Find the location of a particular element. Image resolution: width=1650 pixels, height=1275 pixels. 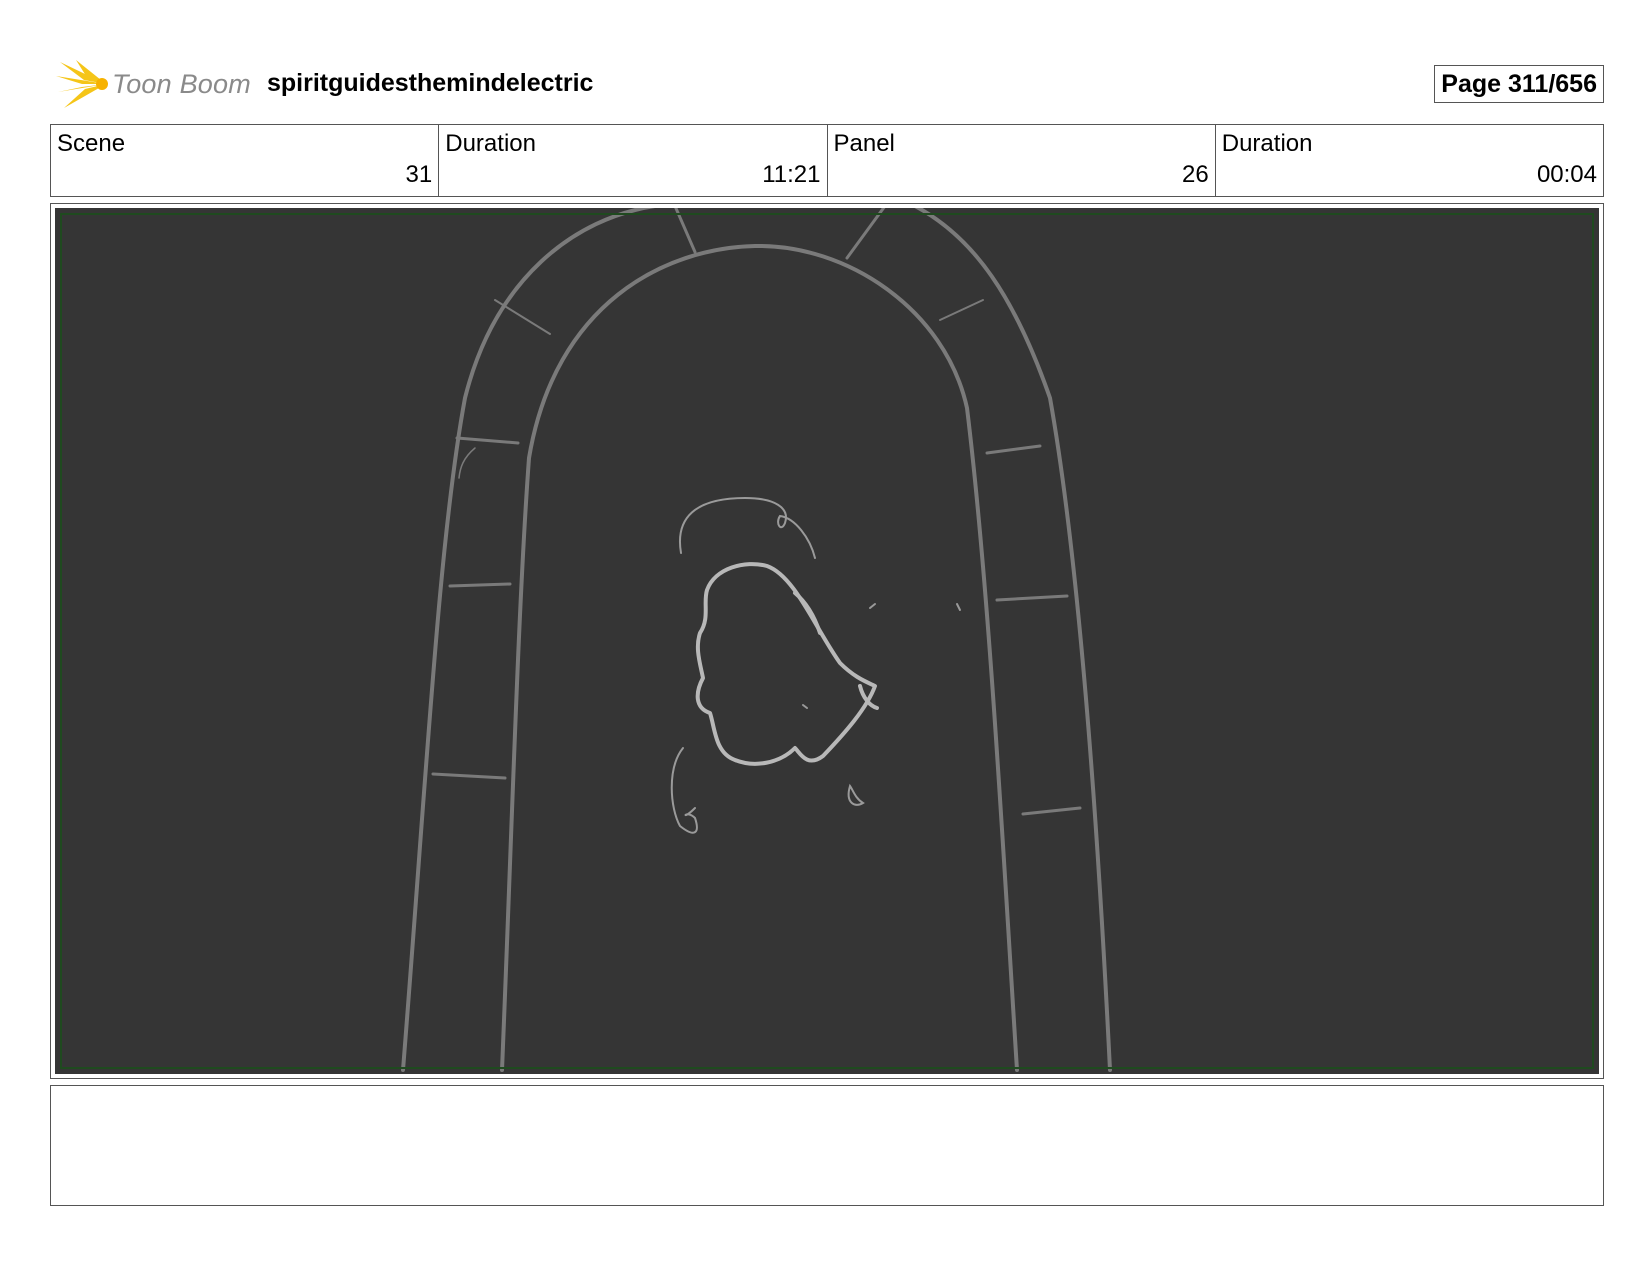

panel-duration-cell: Duration 00:04 is located at coordinates (1409, 160).